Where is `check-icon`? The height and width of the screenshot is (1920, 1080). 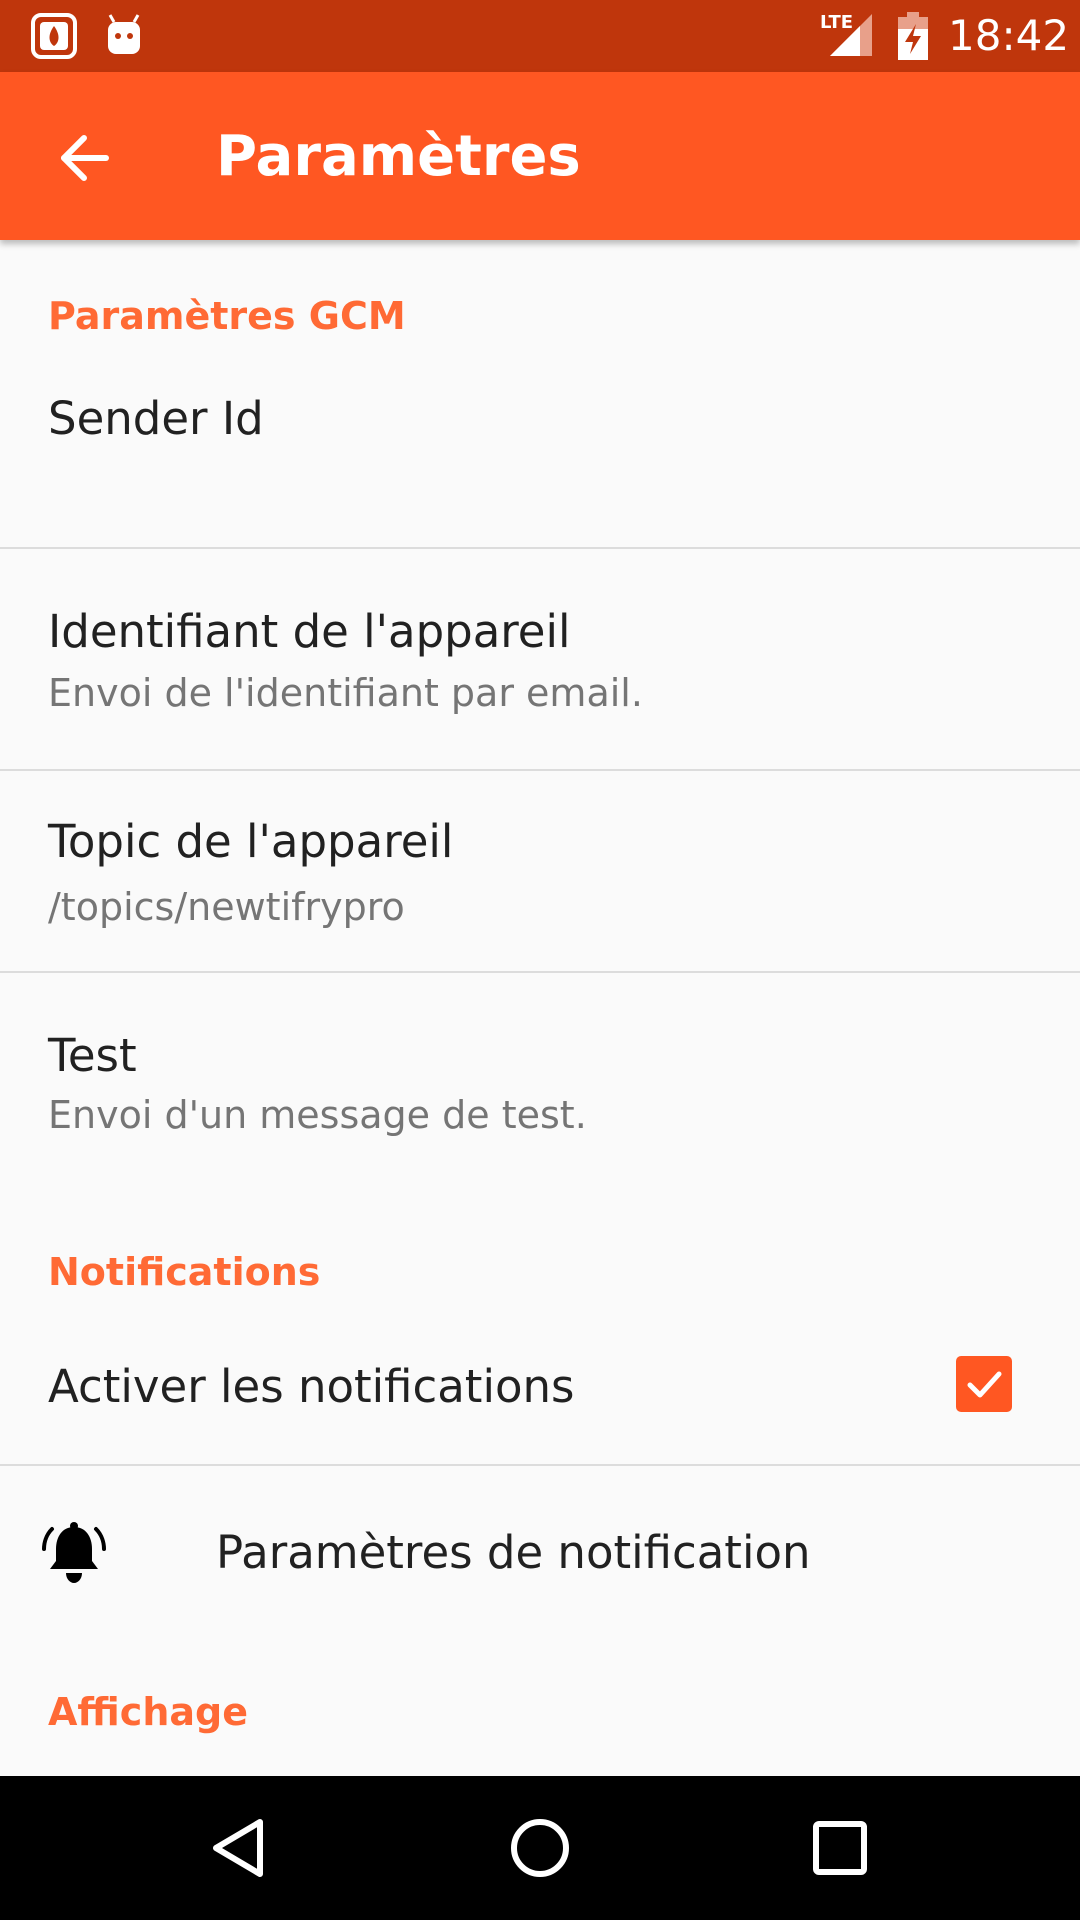
check-icon is located at coordinates (984, 1384).